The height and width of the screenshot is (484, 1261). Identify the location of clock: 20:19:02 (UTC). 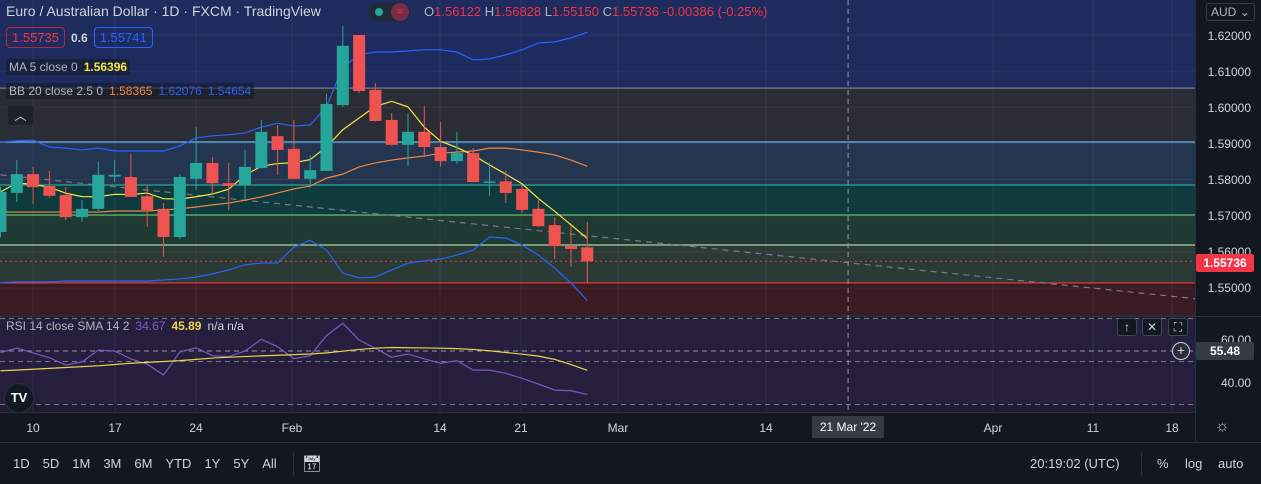
(1075, 463).